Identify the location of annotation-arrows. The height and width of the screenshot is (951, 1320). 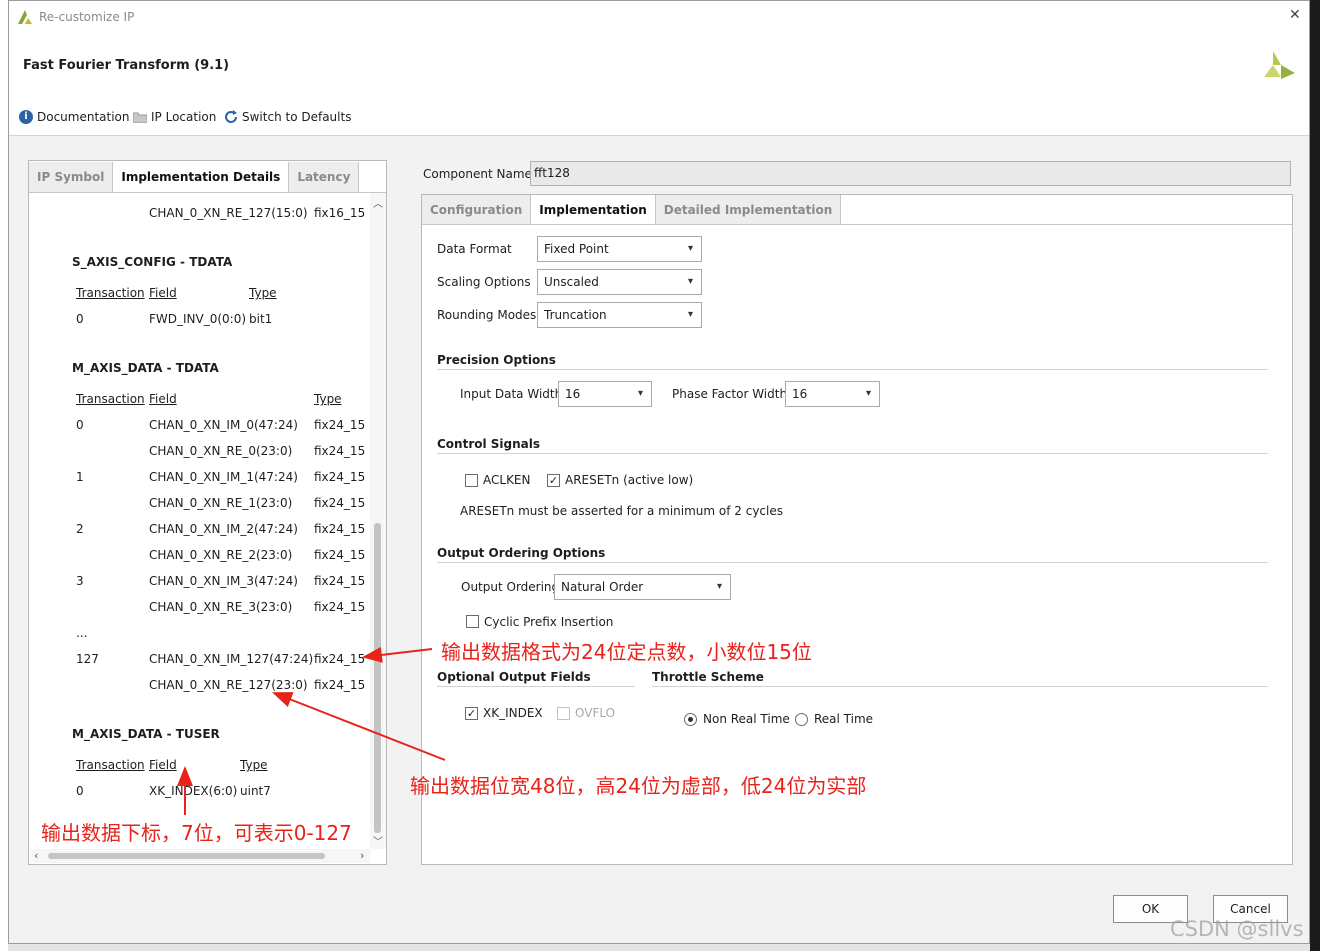
(311, 730).